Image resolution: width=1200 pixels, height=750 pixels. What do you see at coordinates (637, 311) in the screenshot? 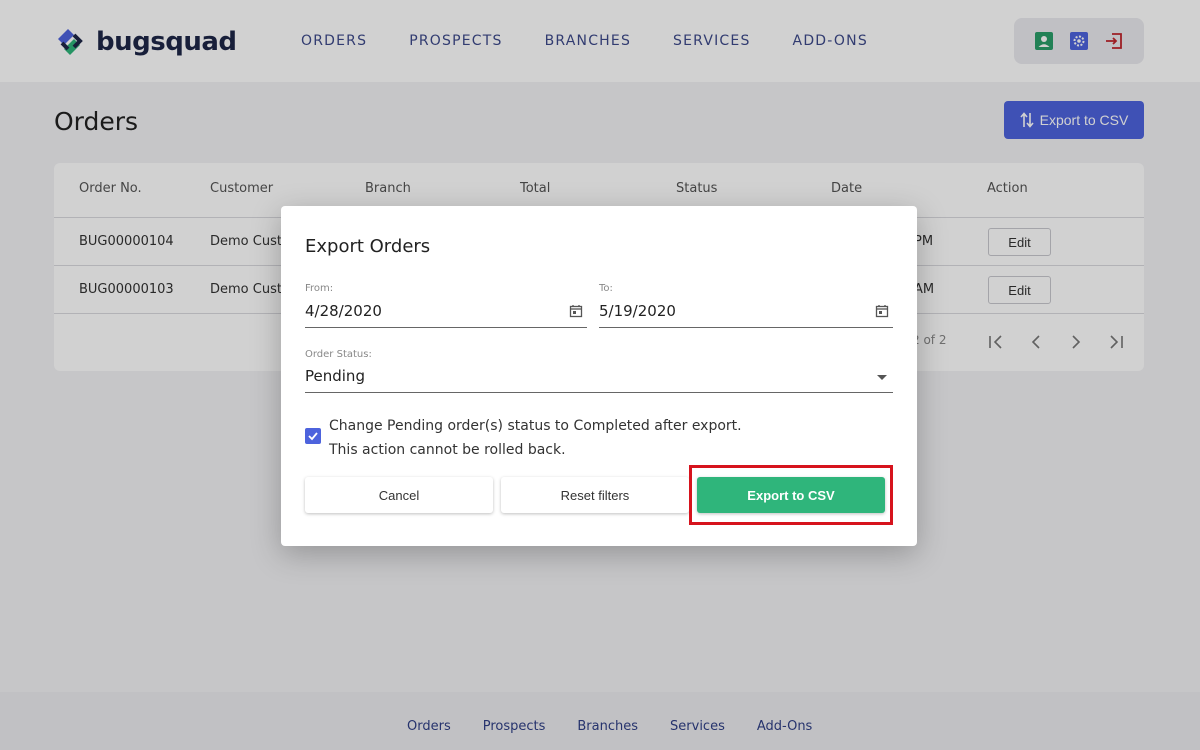
I see `to-date-value: 5/19/2020` at bounding box center [637, 311].